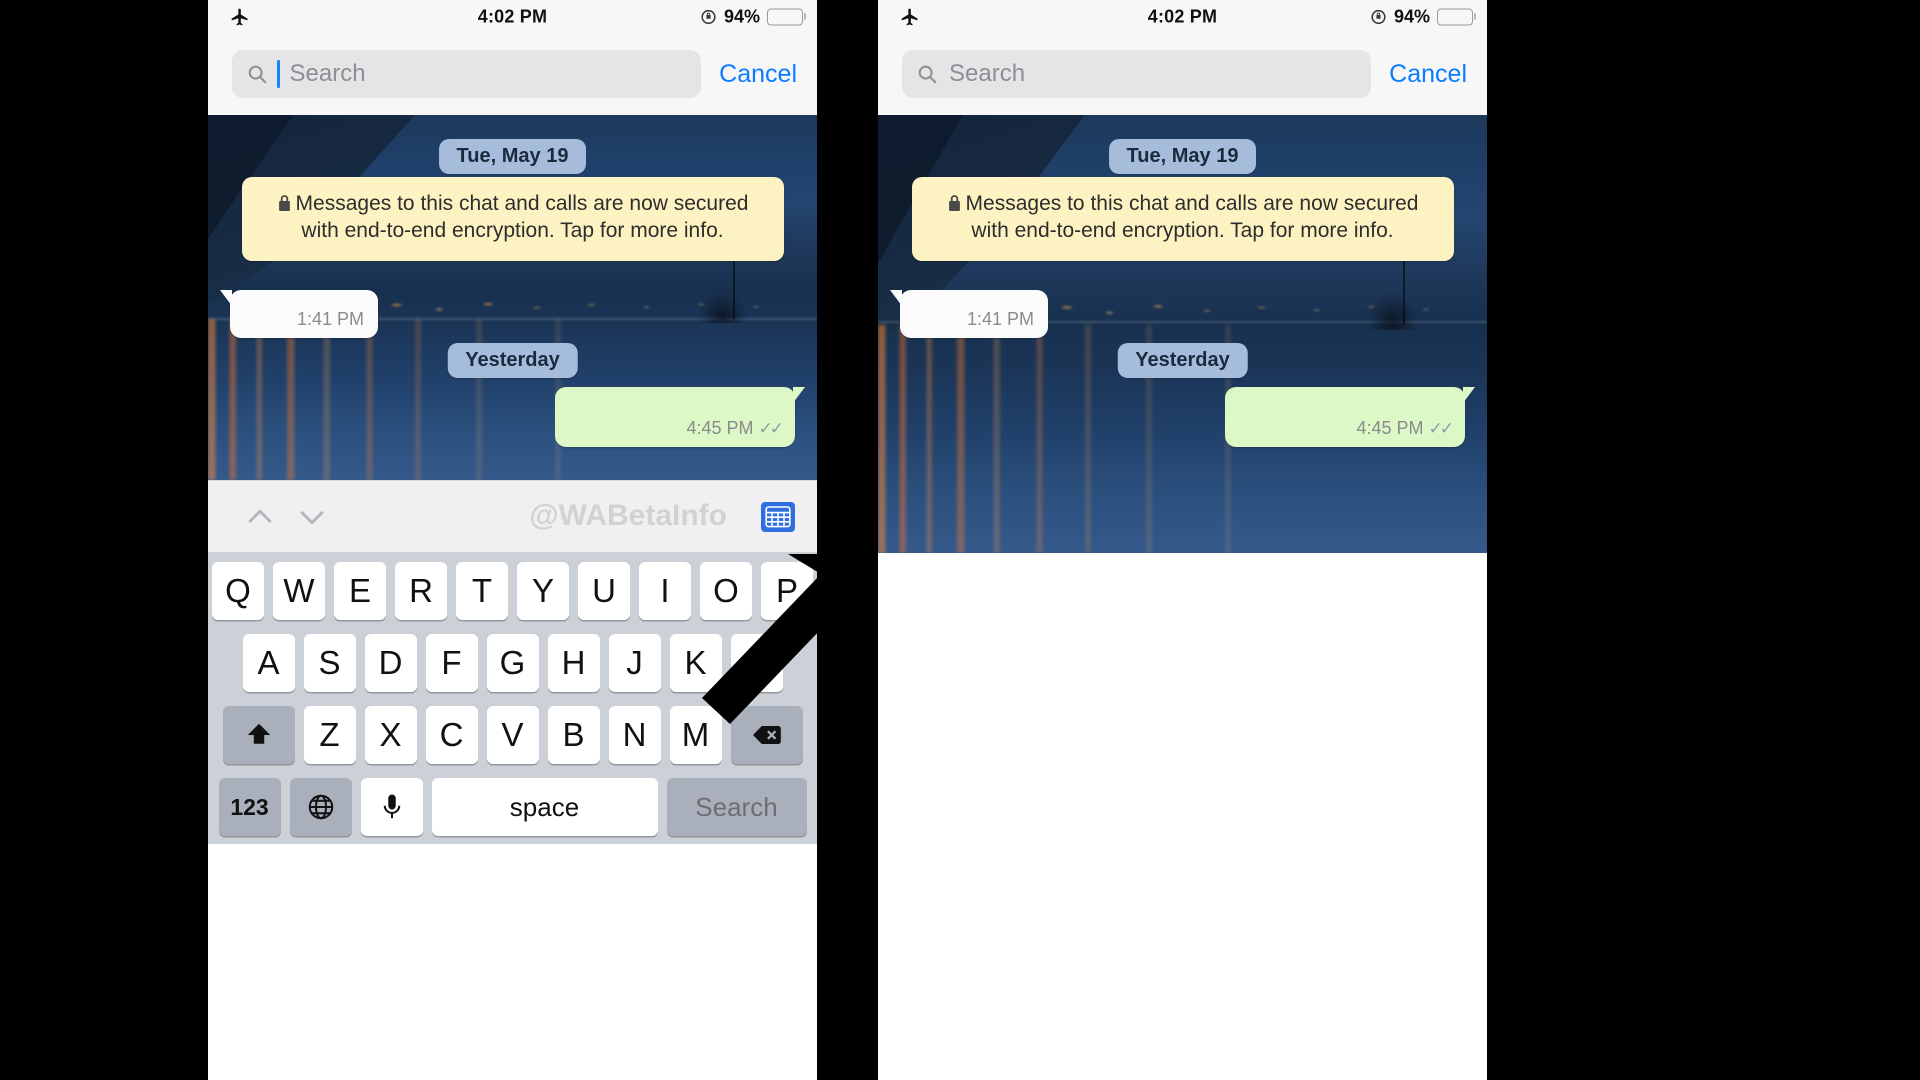  I want to click on search-header-right: Search Cancel, so click(1182, 74).